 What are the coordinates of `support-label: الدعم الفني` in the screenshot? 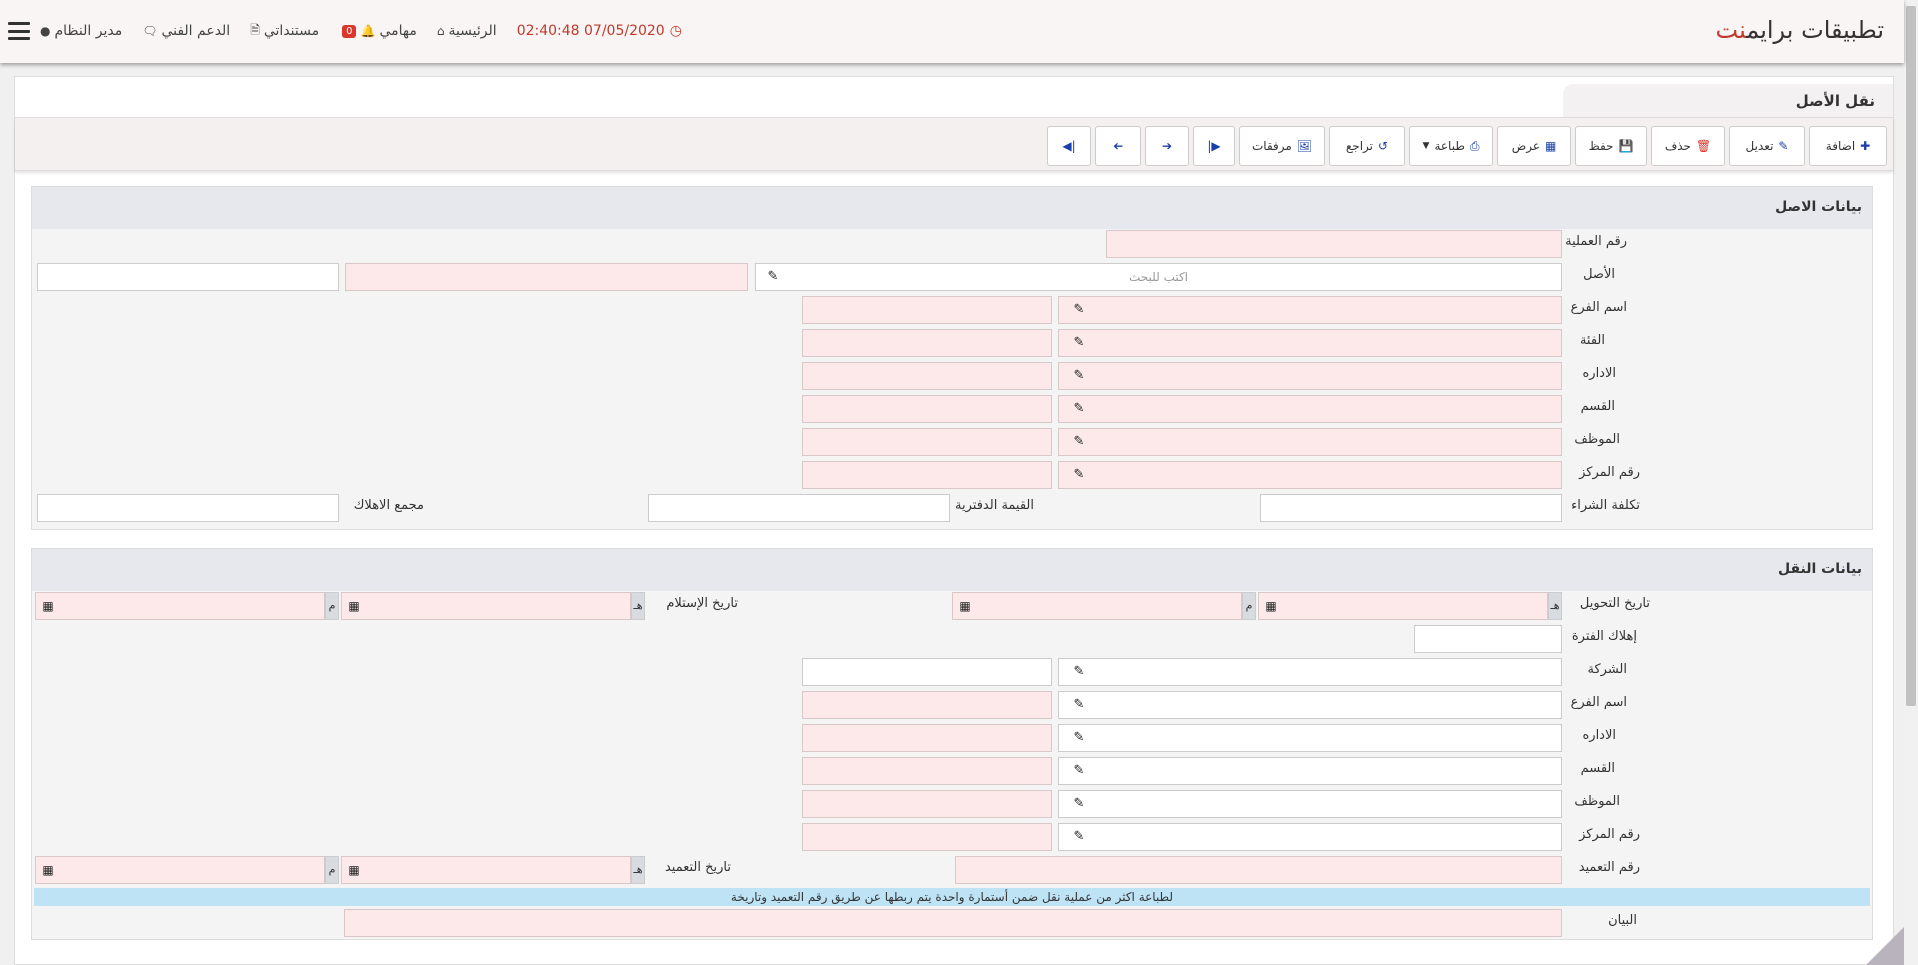 It's located at (196, 31).